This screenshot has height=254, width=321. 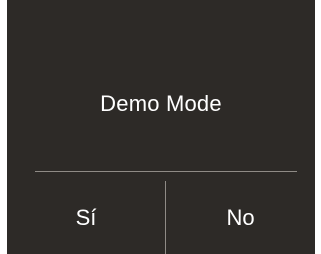 What do you see at coordinates (240, 218) in the screenshot?
I see `no-button: No` at bounding box center [240, 218].